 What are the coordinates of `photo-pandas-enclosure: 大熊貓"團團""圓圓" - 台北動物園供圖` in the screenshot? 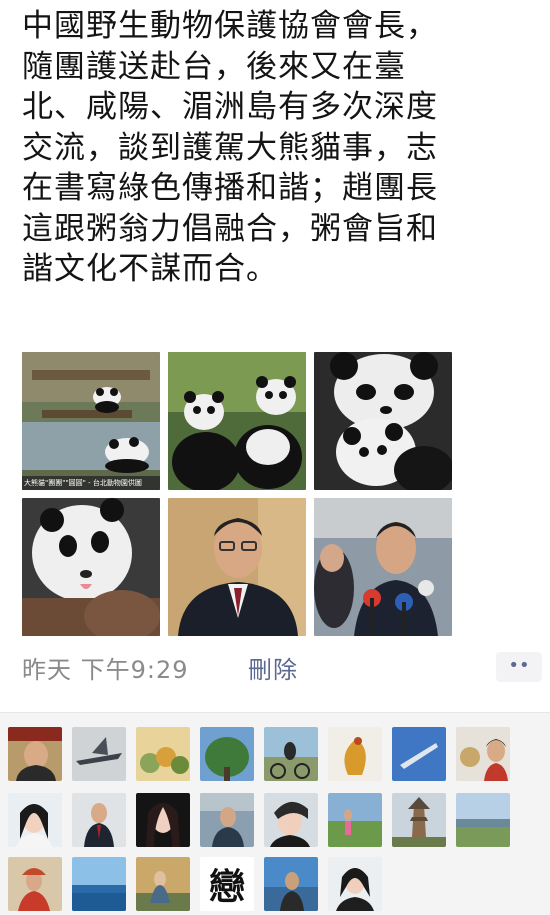 It's located at (91, 421).